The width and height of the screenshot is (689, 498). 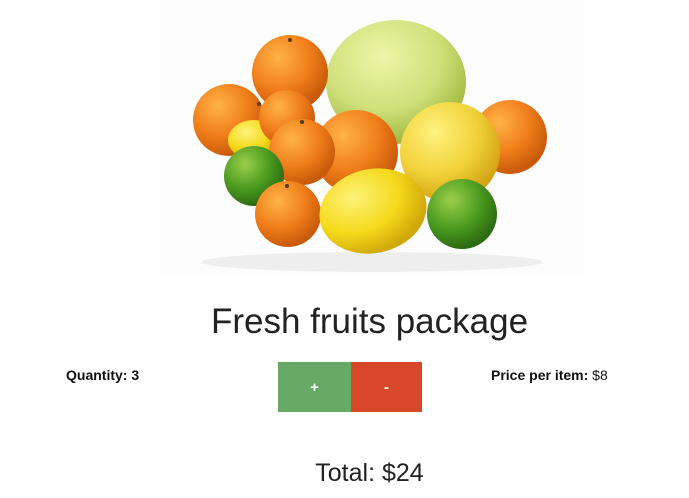 I want to click on quantity-controls: + -, so click(x=350, y=387).